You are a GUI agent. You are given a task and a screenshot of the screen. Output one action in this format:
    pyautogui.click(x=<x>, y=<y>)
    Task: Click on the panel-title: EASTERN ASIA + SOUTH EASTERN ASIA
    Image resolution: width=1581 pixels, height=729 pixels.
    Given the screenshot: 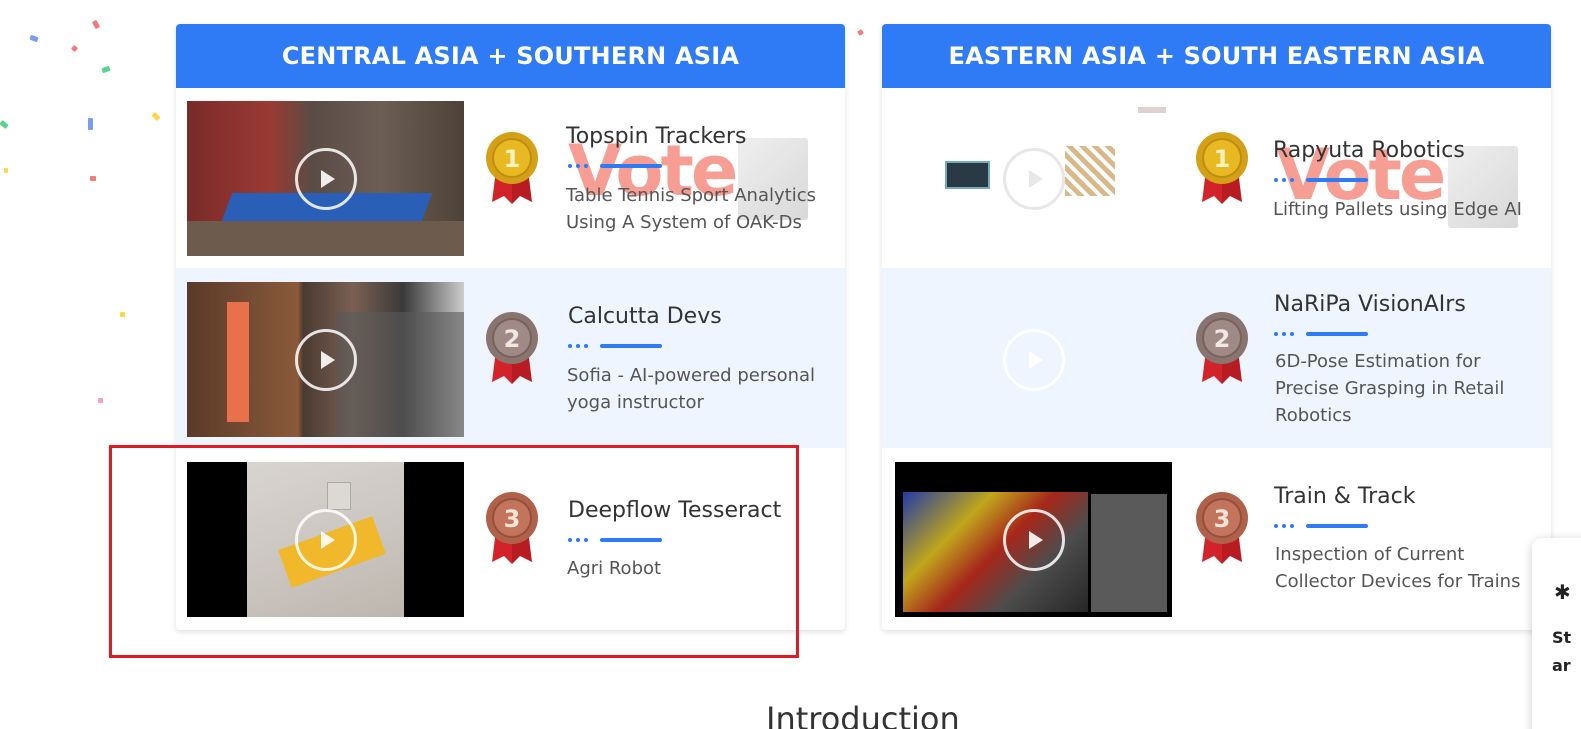 What is the action you would take?
    pyautogui.click(x=1216, y=56)
    